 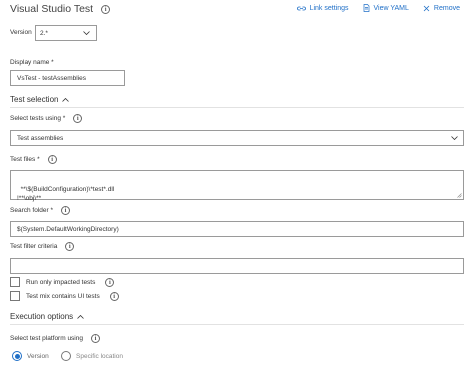 What do you see at coordinates (44, 33) in the screenshot?
I see `version-select-value: 2.*` at bounding box center [44, 33].